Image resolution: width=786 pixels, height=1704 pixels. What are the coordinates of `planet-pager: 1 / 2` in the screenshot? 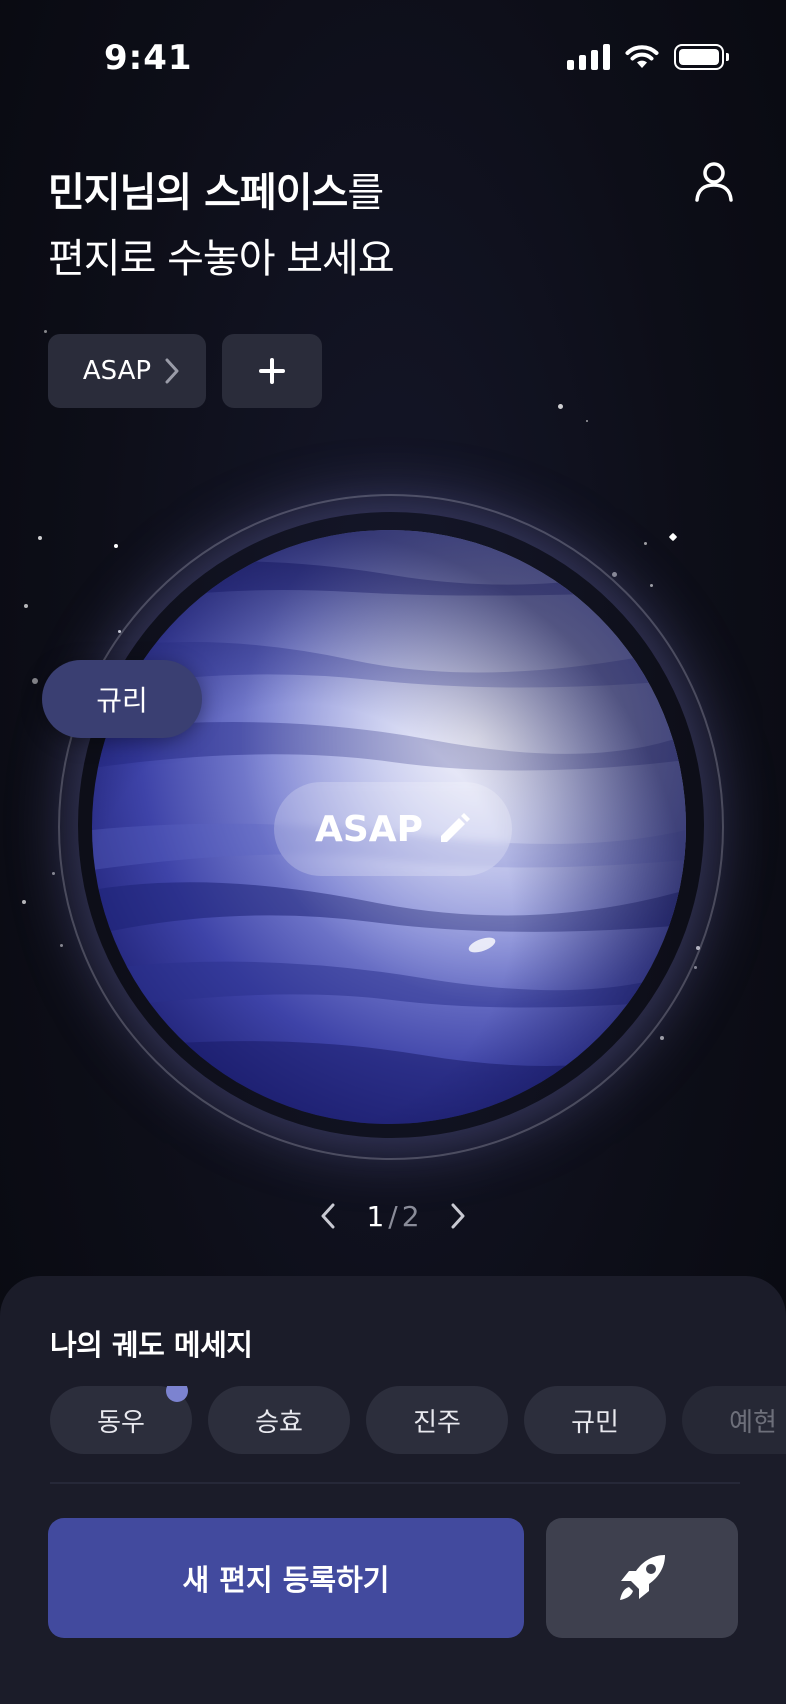 It's located at (393, 1216).